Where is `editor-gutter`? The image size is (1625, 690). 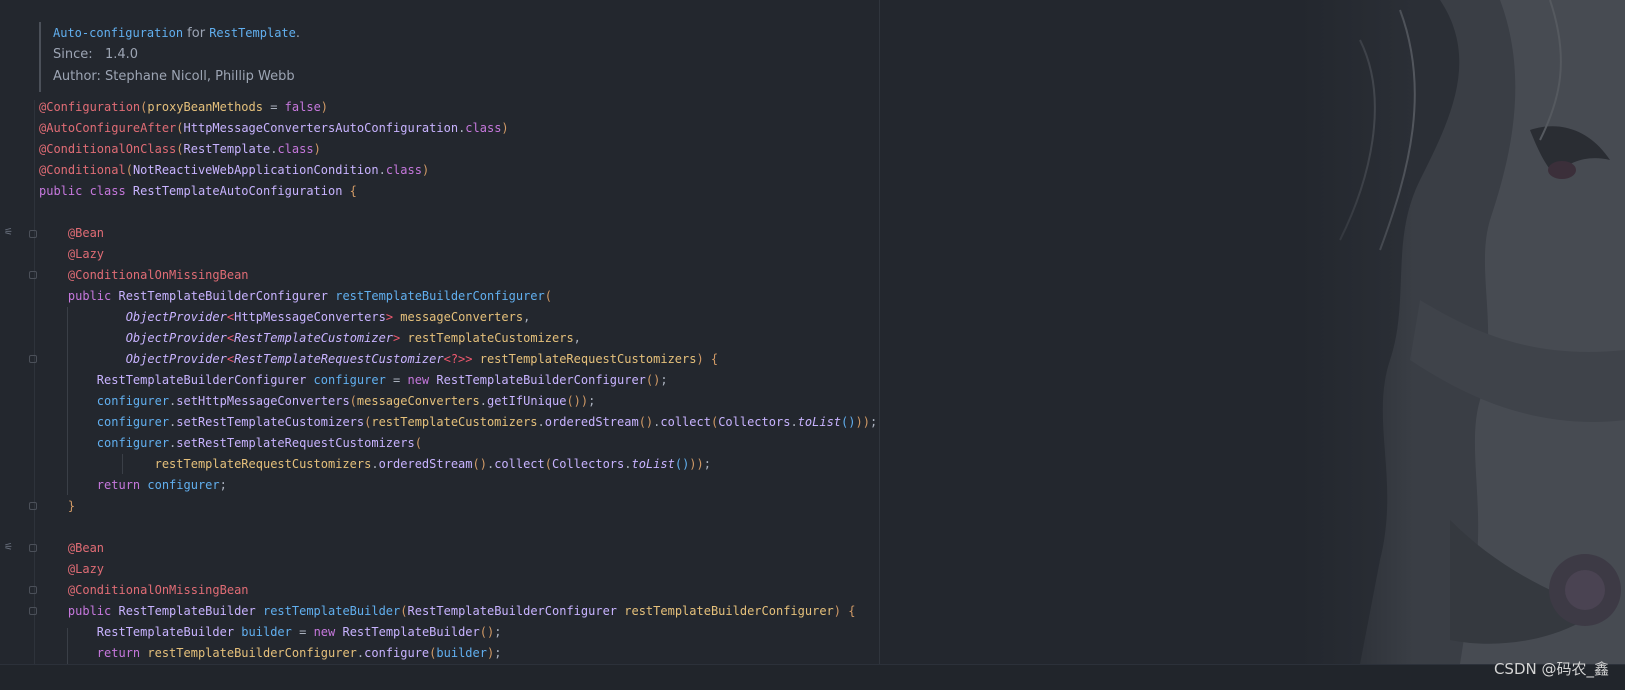
editor-gutter is located at coordinates (18, 332).